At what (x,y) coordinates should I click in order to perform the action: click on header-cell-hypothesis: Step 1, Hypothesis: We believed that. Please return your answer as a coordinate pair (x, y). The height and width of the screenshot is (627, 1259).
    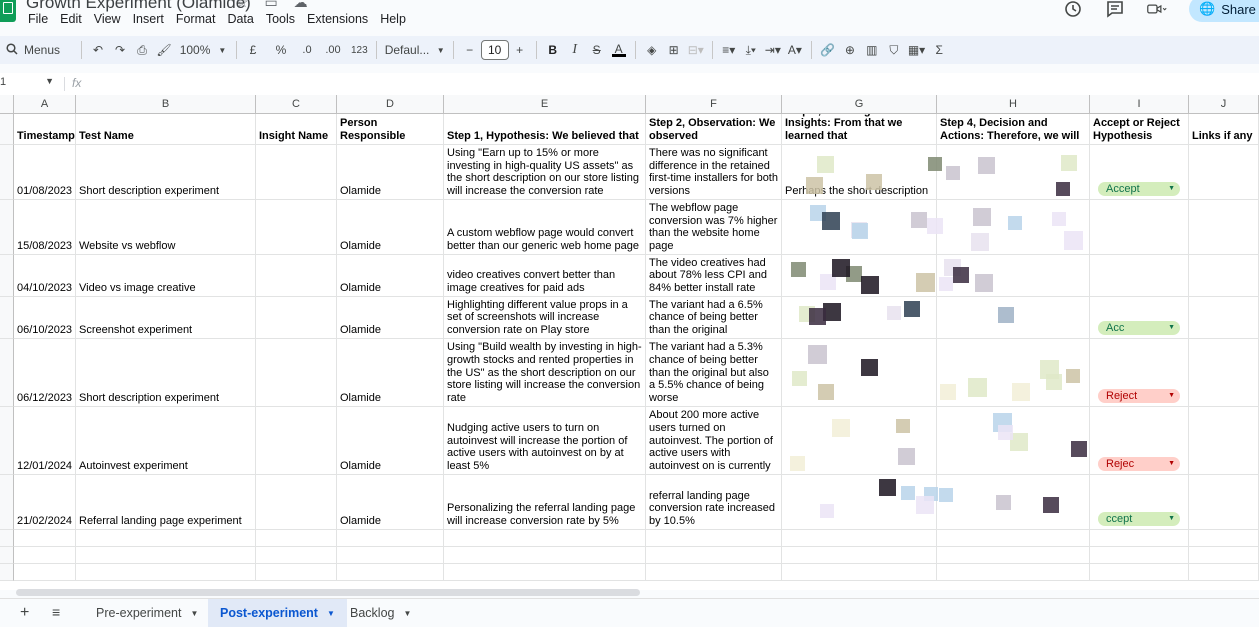
    Looking at the image, I should click on (545, 129).